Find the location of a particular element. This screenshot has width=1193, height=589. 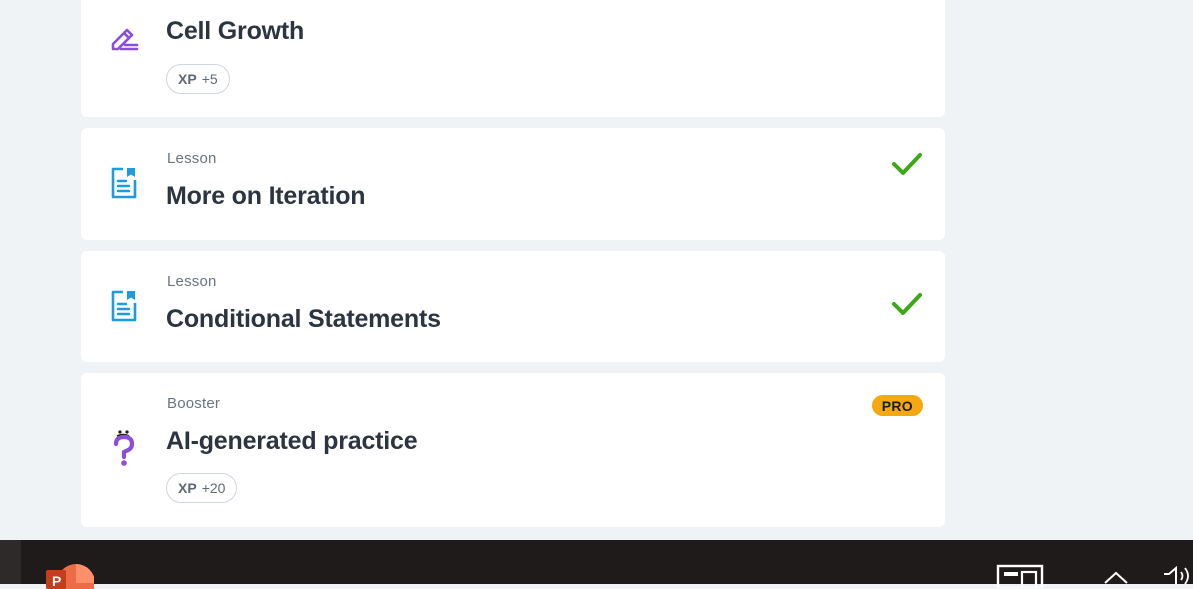

powerpoint-icon: P is located at coordinates (70, 574).